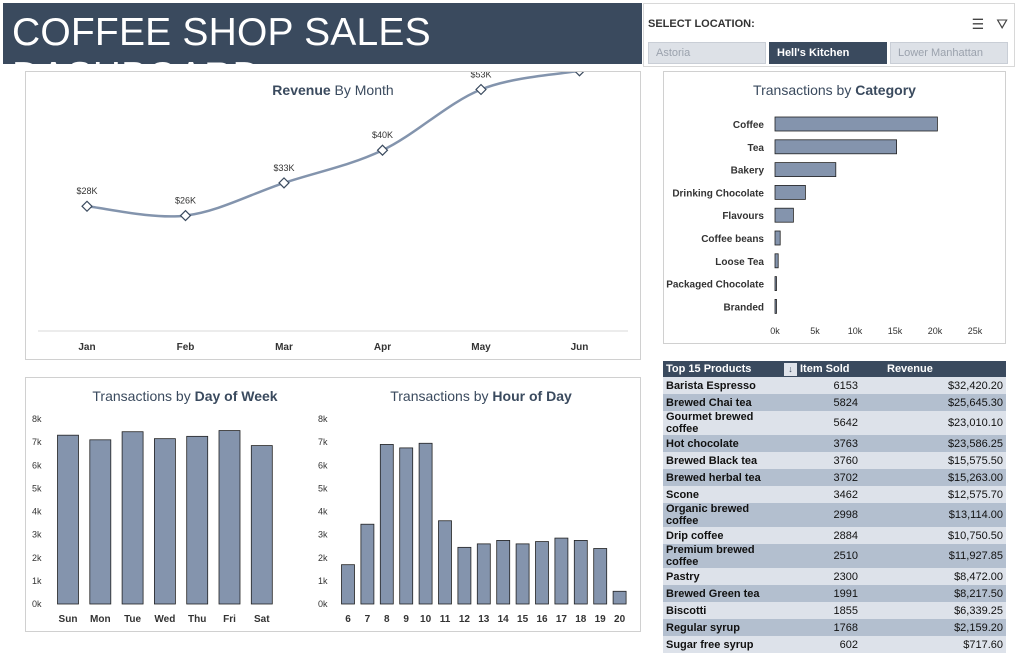 The image size is (1033, 653). What do you see at coordinates (821, 576) in the screenshot?
I see `item-sold-cell: 2300` at bounding box center [821, 576].